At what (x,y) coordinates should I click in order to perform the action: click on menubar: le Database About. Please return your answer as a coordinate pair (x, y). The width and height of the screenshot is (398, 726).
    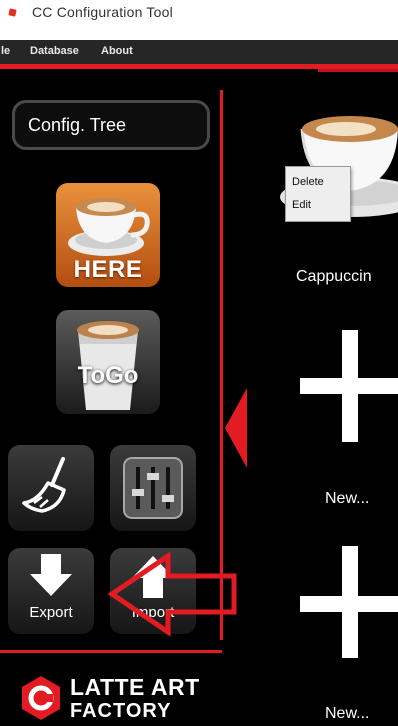
    Looking at the image, I should click on (199, 52).